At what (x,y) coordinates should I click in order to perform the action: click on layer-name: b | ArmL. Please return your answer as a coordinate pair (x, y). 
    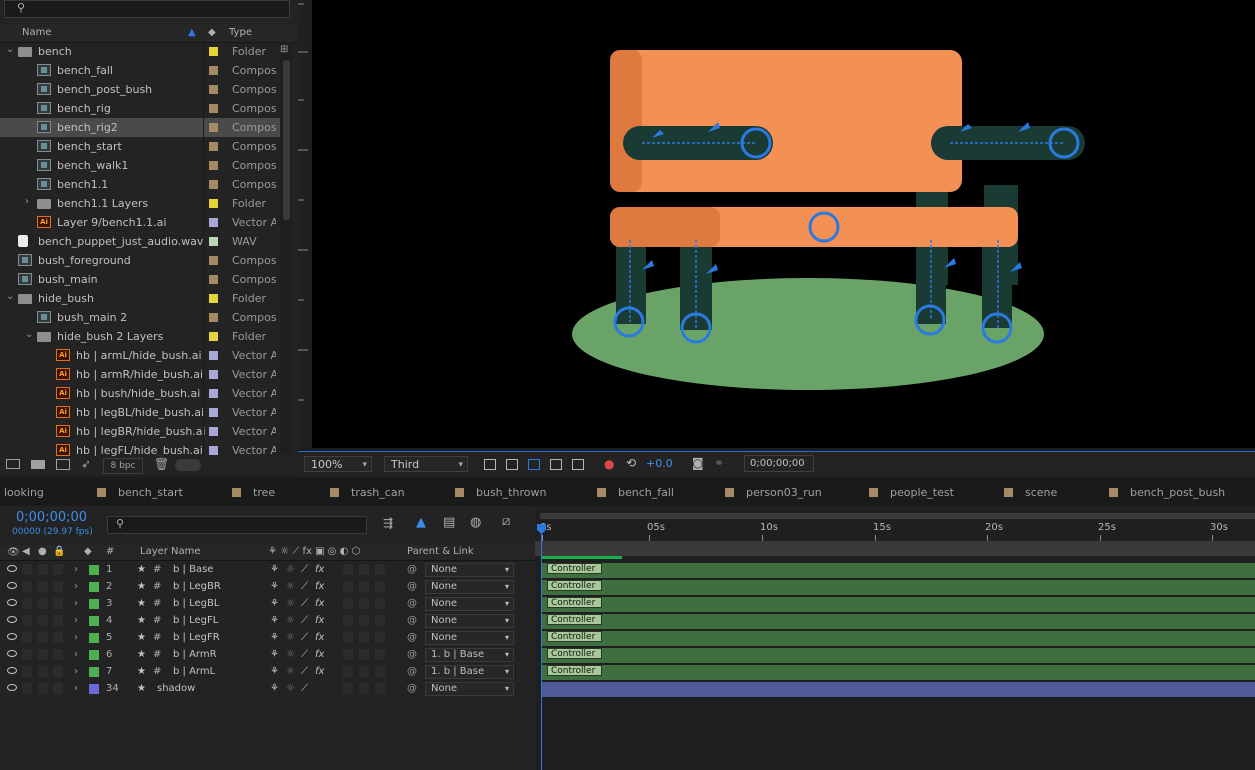
    Looking at the image, I should click on (194, 671).